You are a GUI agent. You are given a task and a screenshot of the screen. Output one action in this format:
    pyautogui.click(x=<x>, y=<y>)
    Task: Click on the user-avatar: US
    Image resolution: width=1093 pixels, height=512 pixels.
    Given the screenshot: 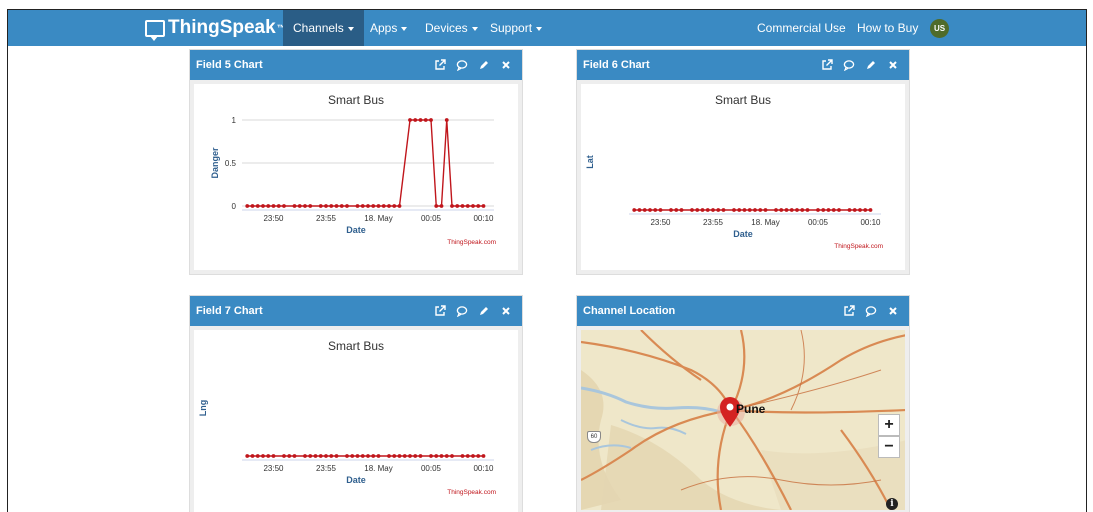 What is the action you would take?
    pyautogui.click(x=939, y=28)
    